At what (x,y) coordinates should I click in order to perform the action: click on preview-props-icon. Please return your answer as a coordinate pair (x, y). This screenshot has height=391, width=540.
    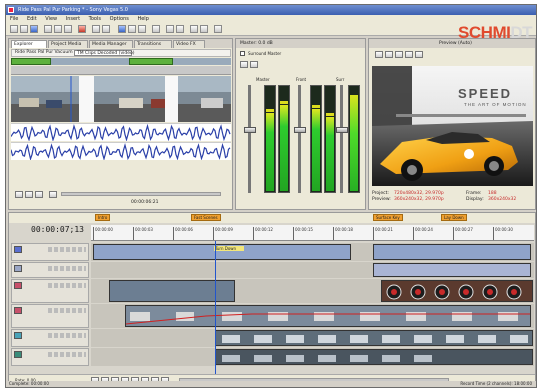
    Looking at the image, I should click on (379, 54).